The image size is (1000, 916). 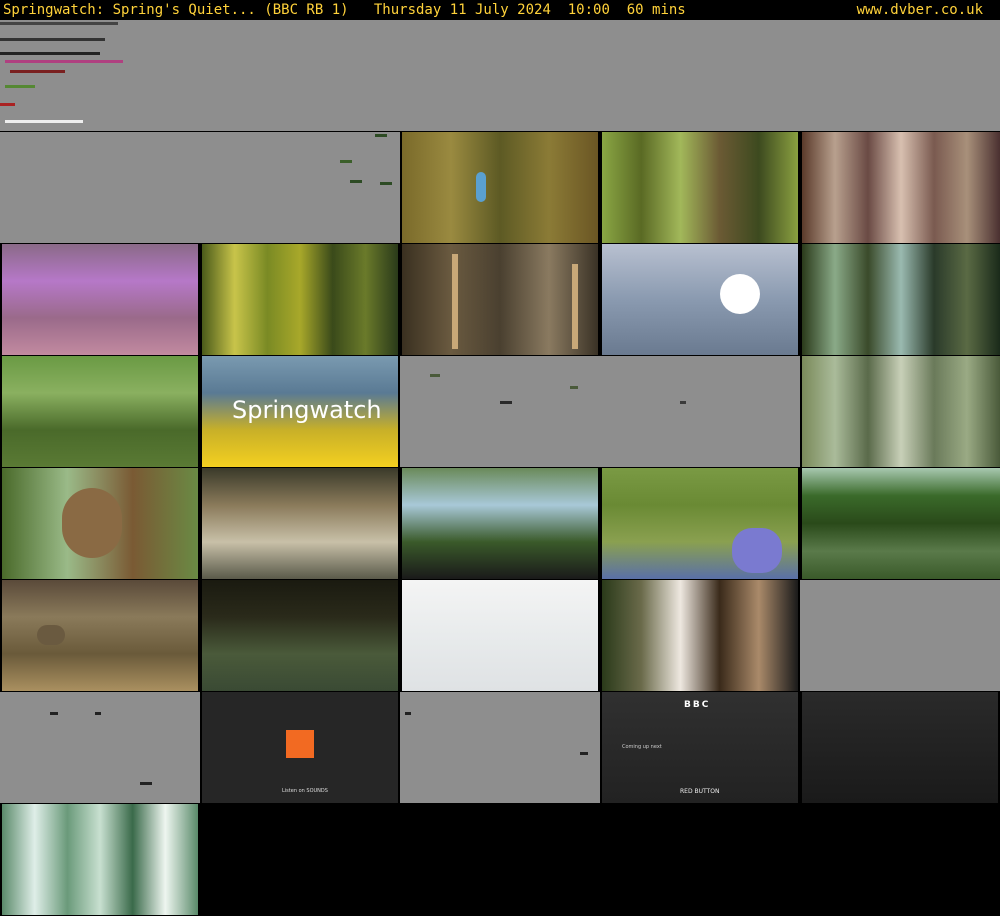 What do you see at coordinates (700, 791) in the screenshot?
I see `red-button-text: RED BUTTON` at bounding box center [700, 791].